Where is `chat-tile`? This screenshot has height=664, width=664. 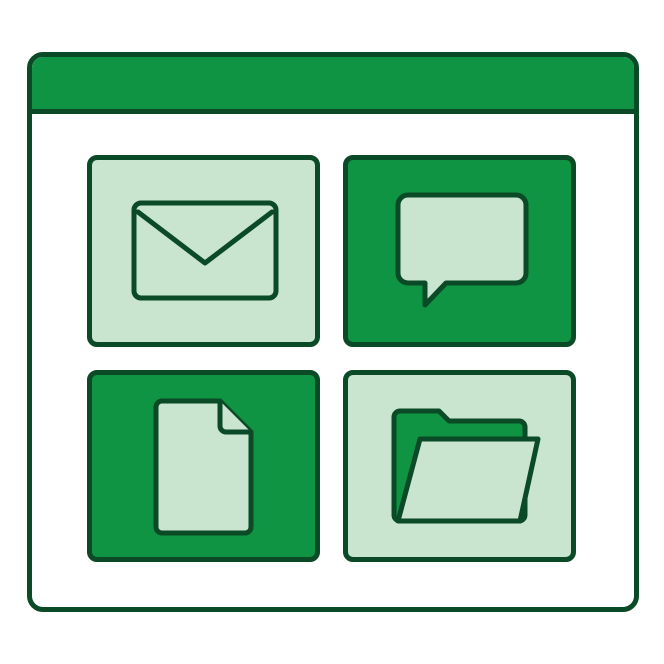
chat-tile is located at coordinates (459, 251).